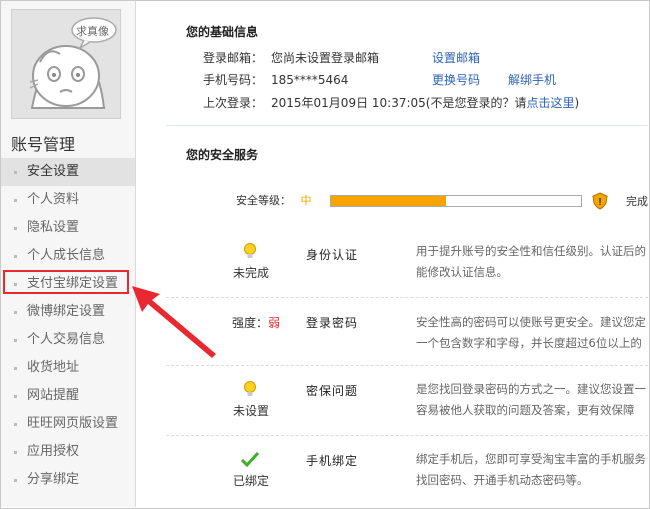  Describe the element at coordinates (68, 340) in the screenshot. I see `sidebar-item-trade: 个人交易信息` at that location.